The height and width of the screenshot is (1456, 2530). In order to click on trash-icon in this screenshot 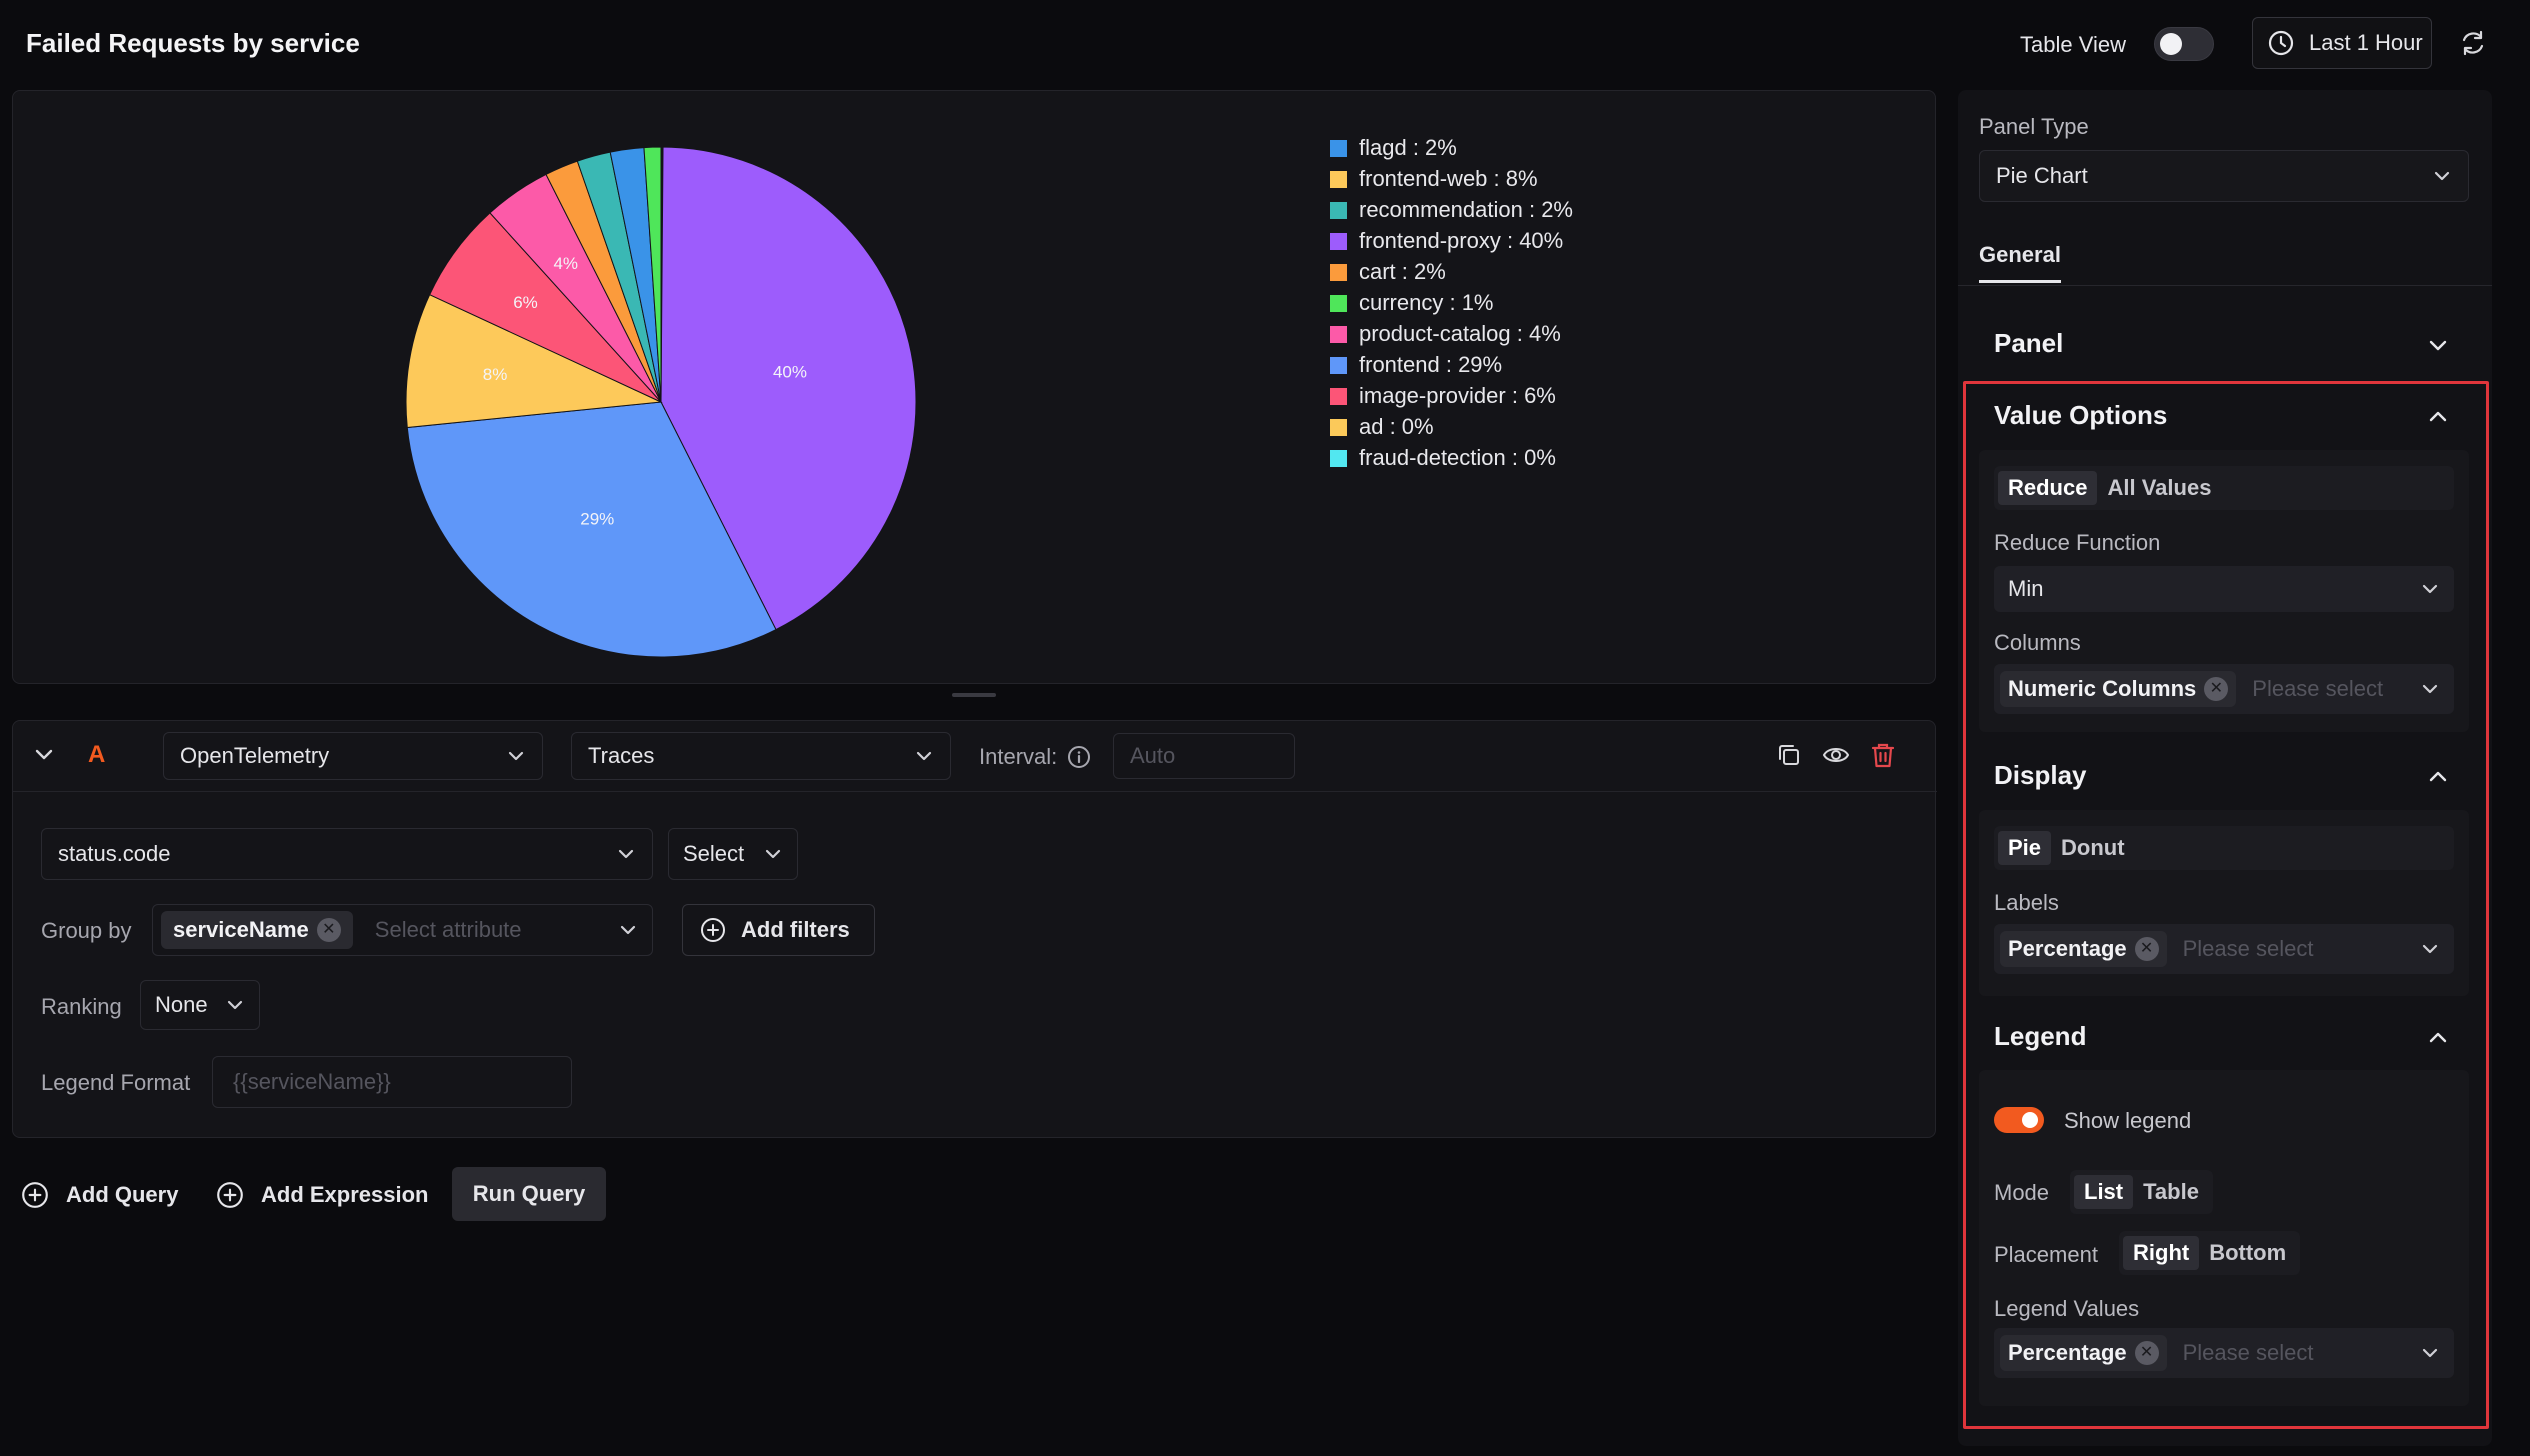, I will do `click(1883, 758)`.